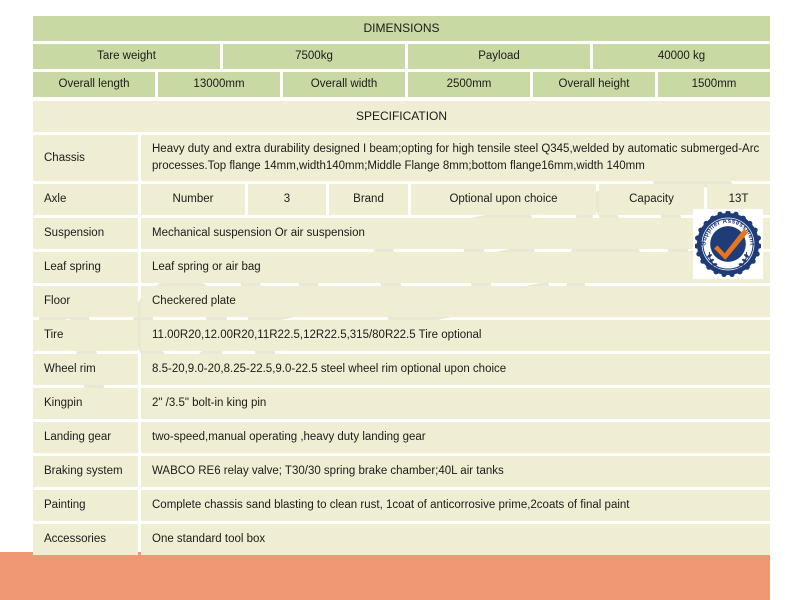  Describe the element at coordinates (594, 84) in the screenshot. I see `overall-height-label: Overall height` at that location.